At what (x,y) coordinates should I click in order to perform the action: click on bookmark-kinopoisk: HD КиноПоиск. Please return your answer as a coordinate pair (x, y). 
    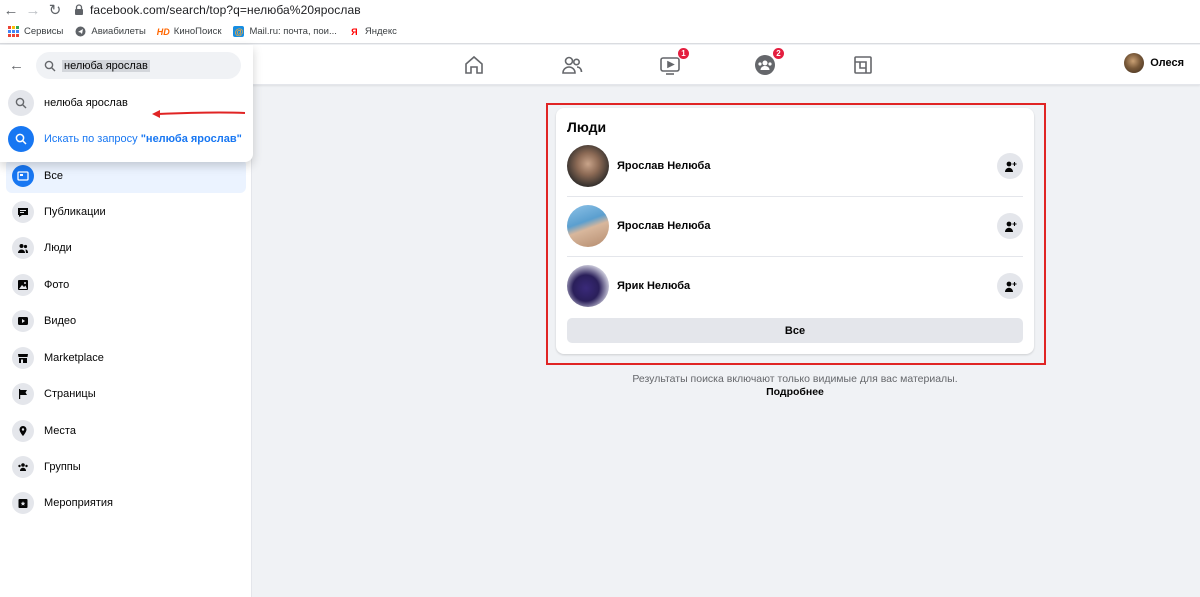
    Looking at the image, I should click on (189, 31).